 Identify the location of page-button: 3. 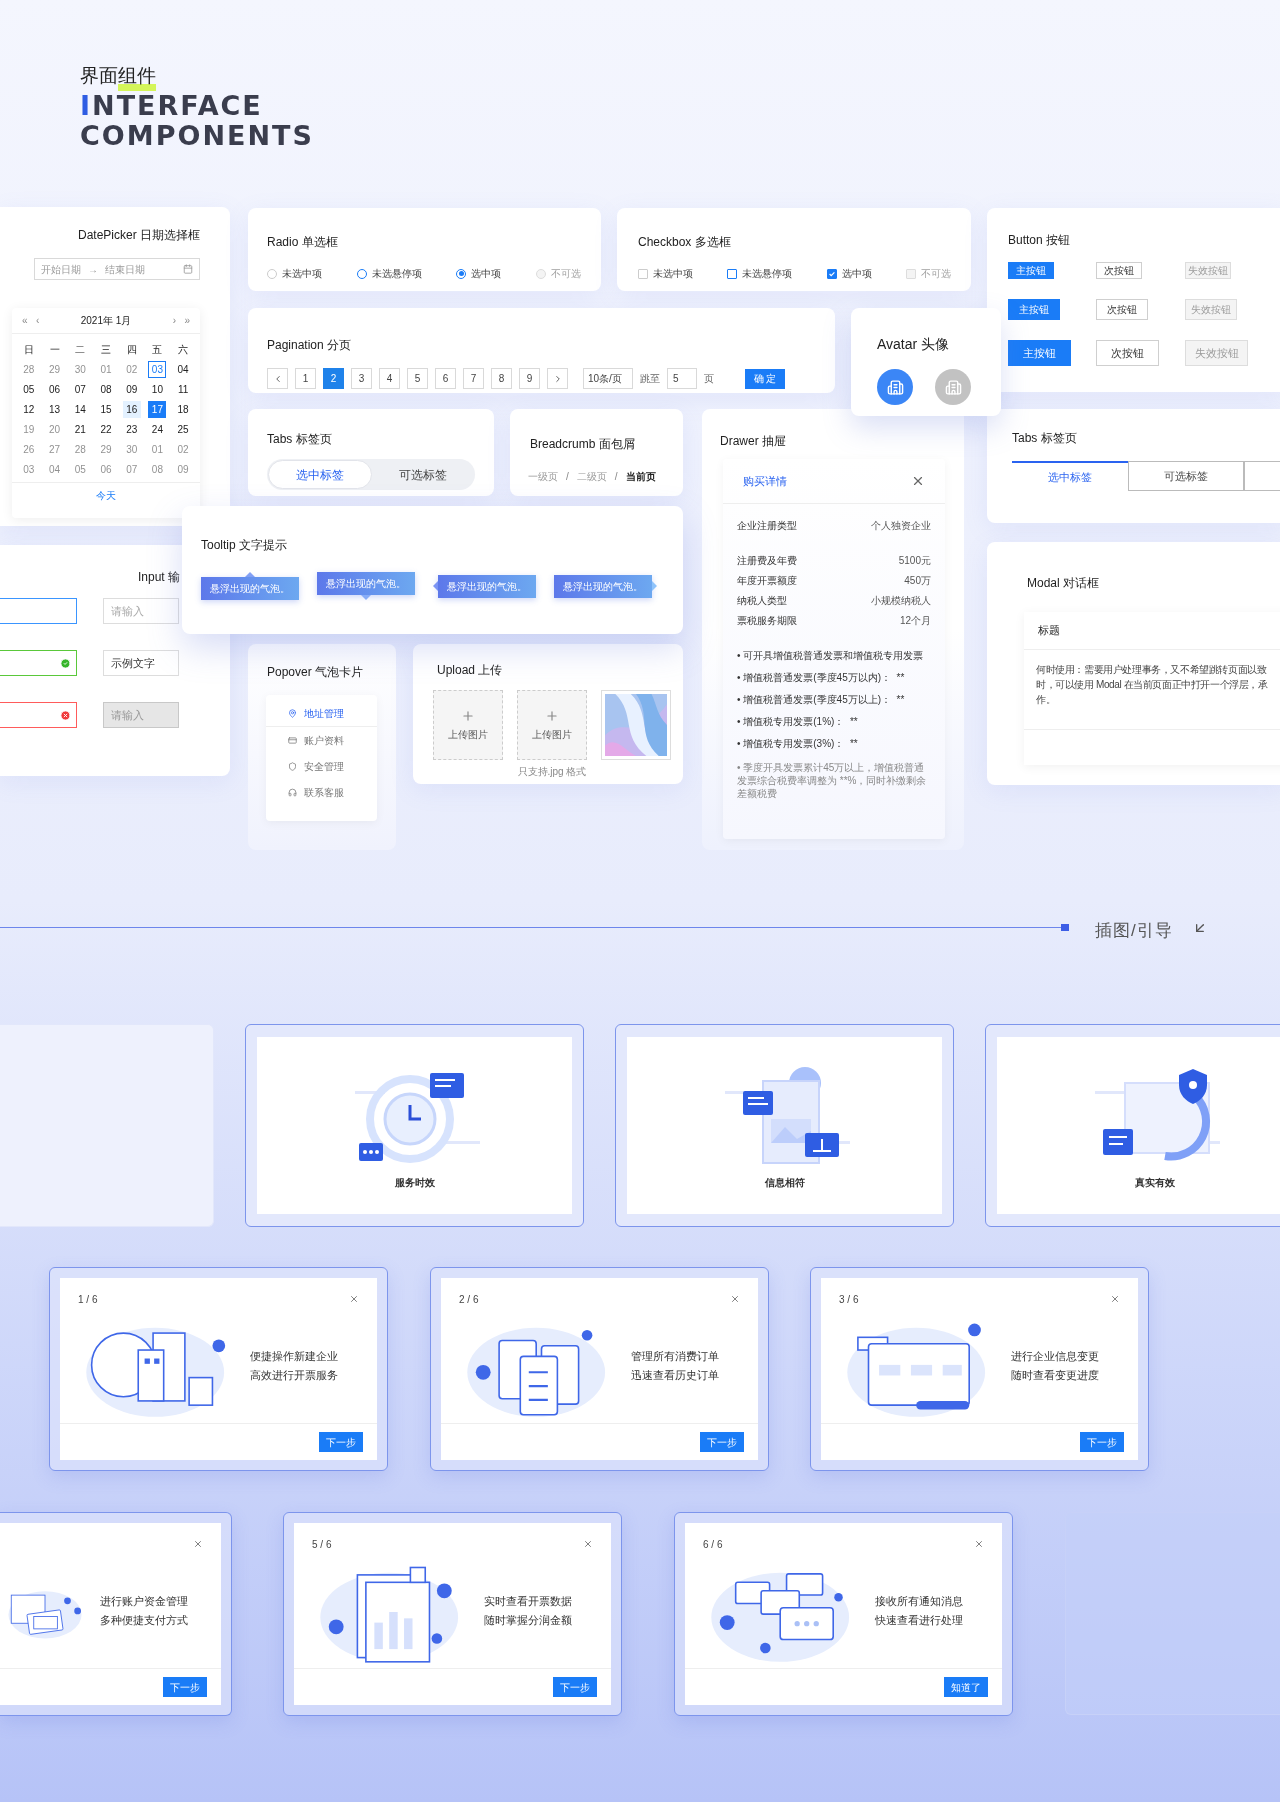
(361, 378).